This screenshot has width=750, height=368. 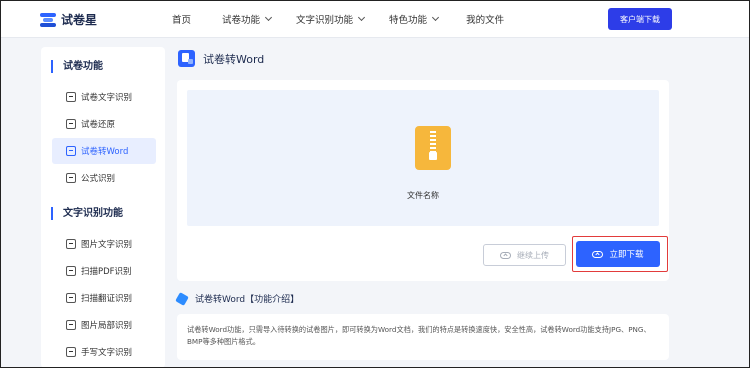 What do you see at coordinates (71, 151) in the screenshot?
I see `word-doc-icon` at bounding box center [71, 151].